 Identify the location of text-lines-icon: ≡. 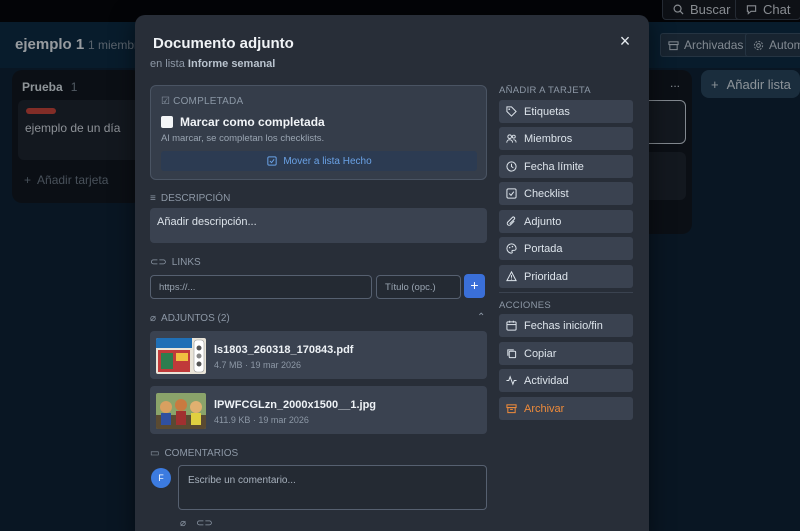
(153, 198).